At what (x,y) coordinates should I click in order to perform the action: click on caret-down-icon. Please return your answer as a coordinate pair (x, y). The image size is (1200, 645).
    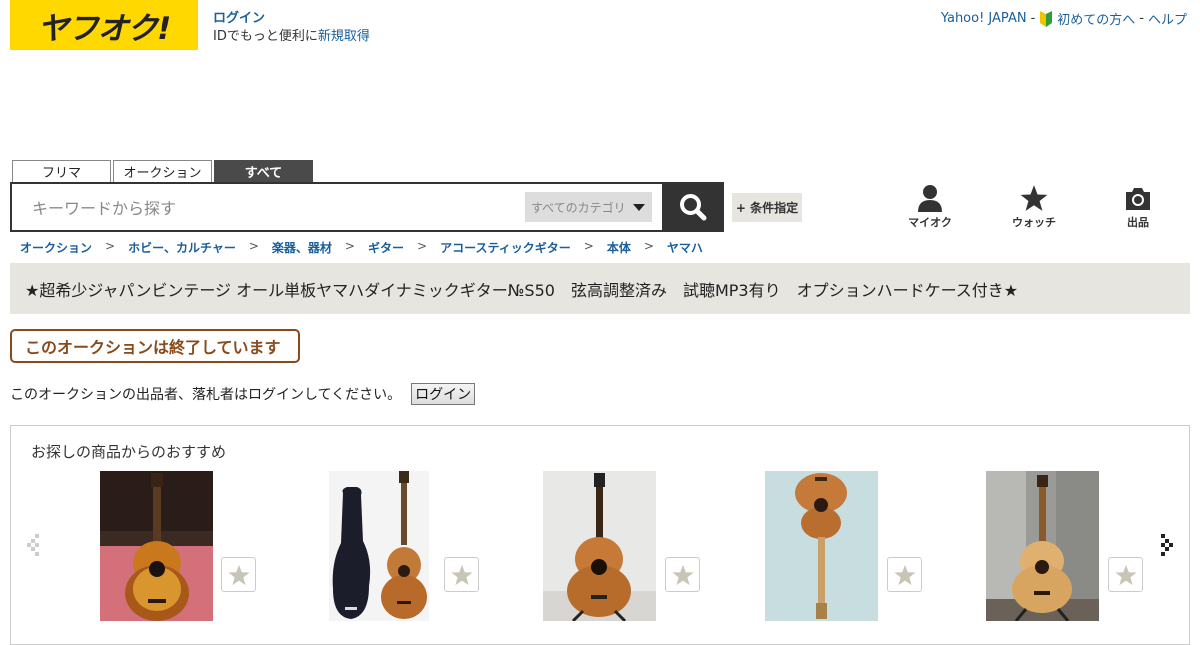
    Looking at the image, I should click on (638, 207).